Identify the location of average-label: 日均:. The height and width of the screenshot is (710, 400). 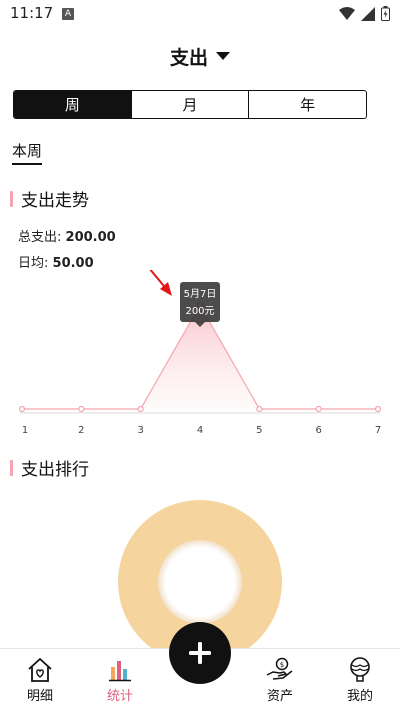
(33, 263).